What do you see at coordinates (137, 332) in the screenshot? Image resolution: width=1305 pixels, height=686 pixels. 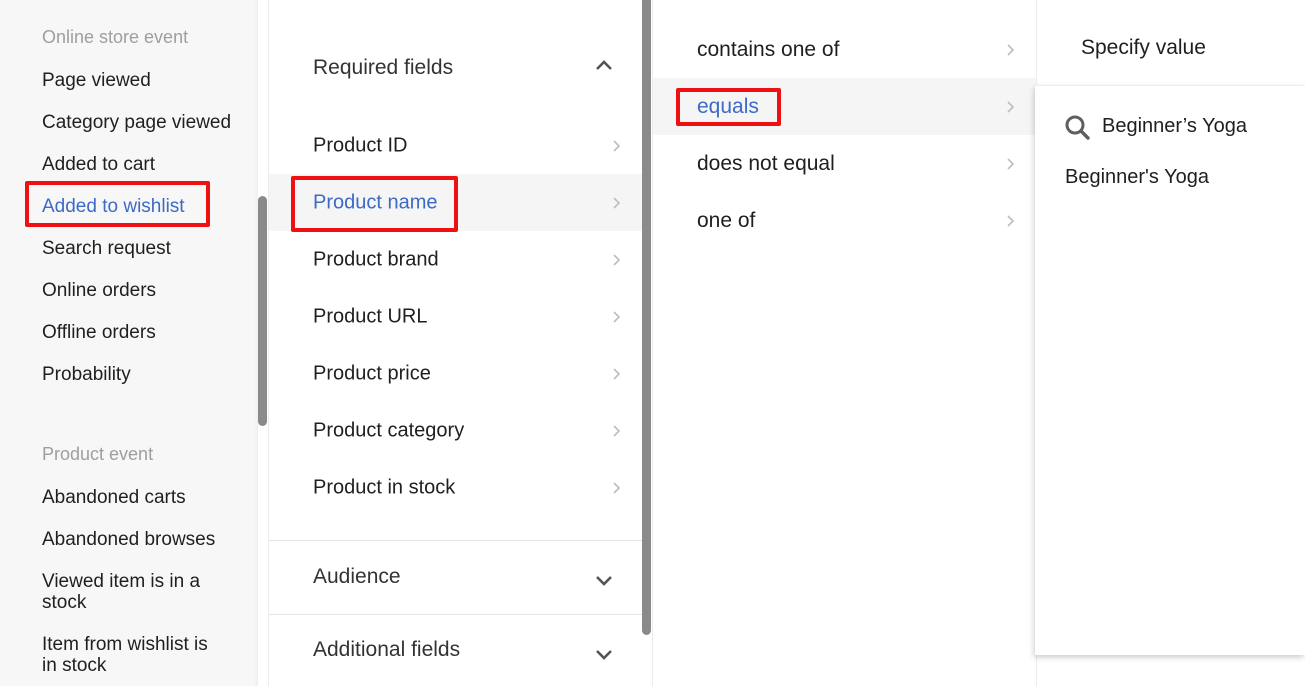 I see `sidebar-item-offline-orders: Offline orders` at bounding box center [137, 332].